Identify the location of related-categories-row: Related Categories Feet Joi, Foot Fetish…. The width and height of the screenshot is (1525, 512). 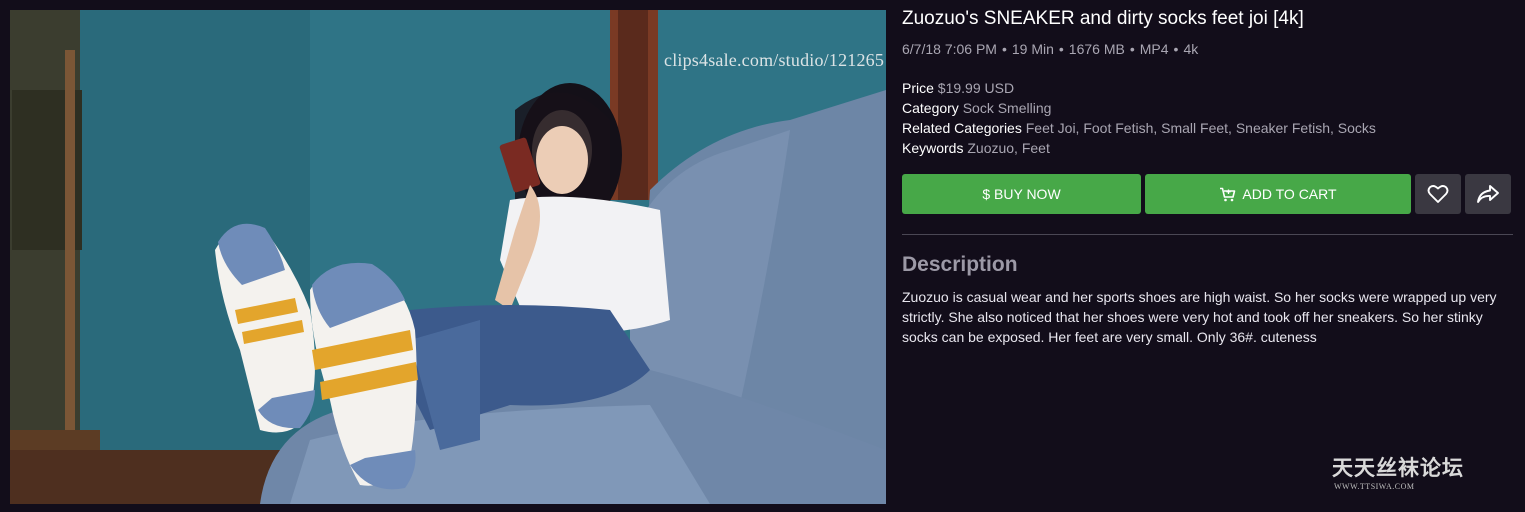
(1208, 128).